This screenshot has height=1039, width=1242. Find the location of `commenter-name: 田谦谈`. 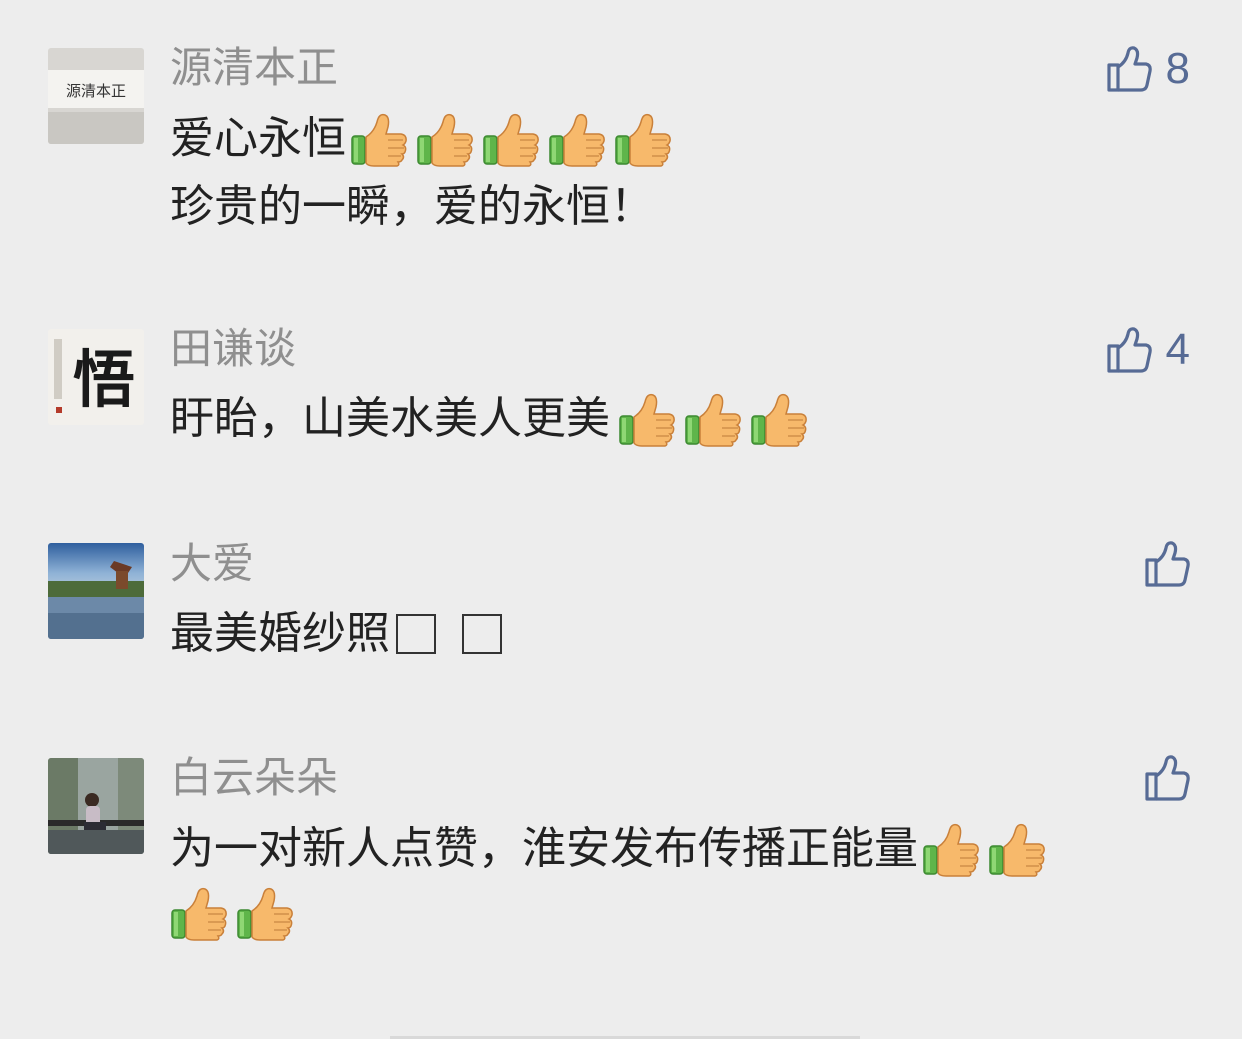

commenter-name: 田谦谈 is located at coordinates (233, 349).